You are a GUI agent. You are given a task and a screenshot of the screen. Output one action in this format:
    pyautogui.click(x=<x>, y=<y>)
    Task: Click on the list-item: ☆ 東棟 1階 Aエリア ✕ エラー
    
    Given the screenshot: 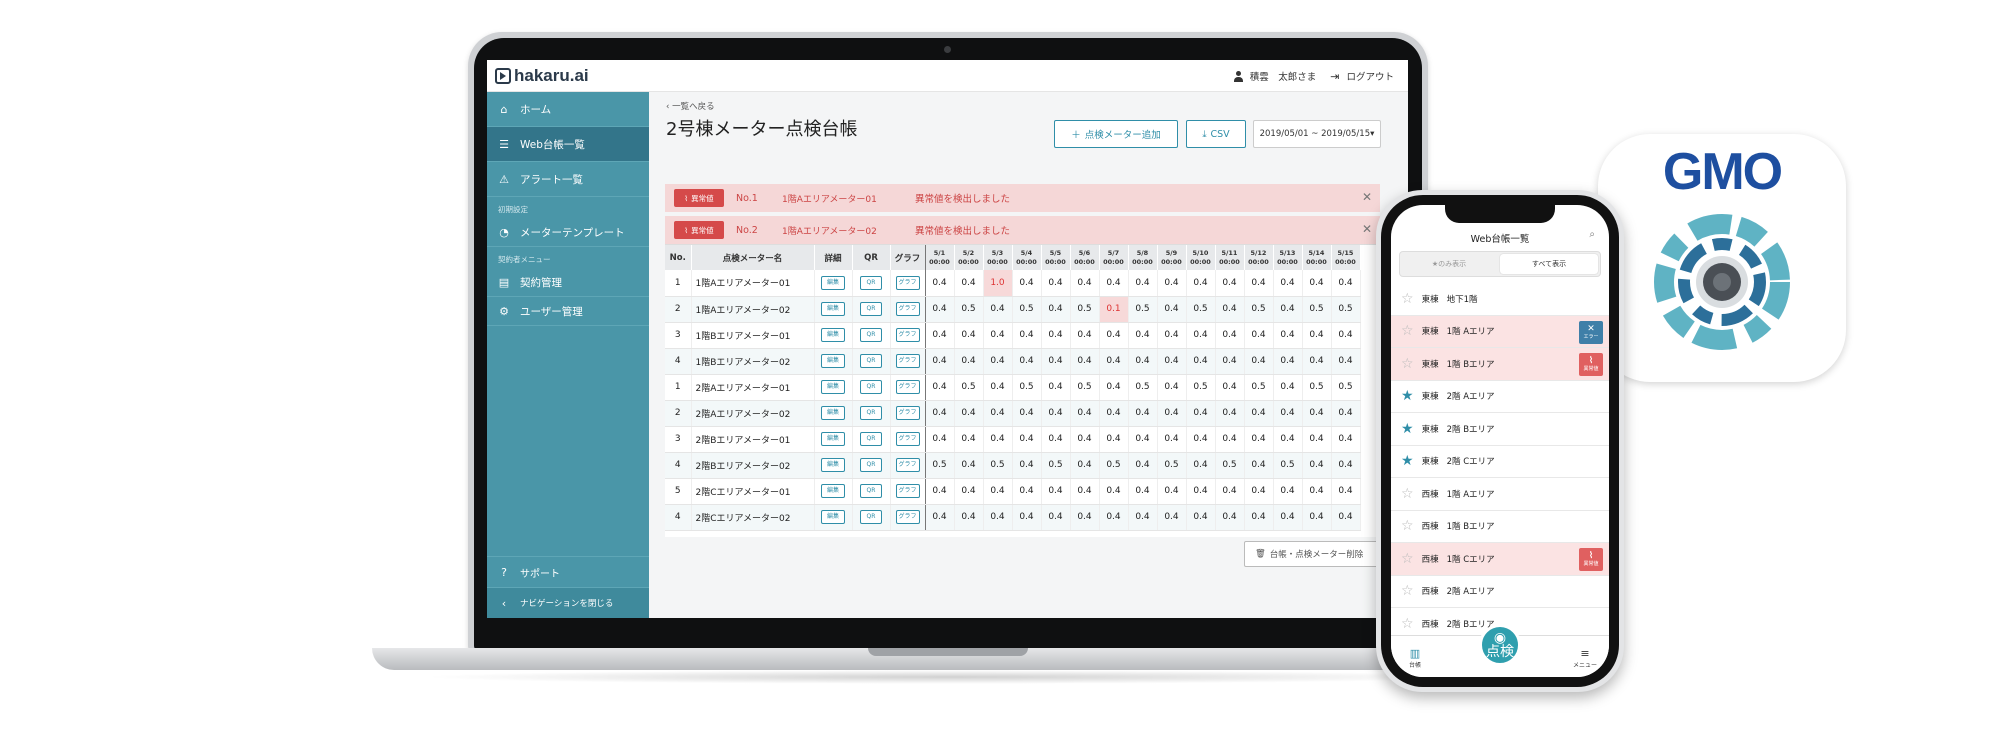 What is the action you would take?
    pyautogui.click(x=1500, y=331)
    